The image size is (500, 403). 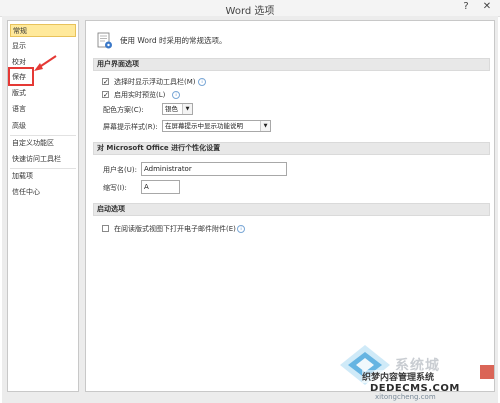 I want to click on sidebar-item-advanced: 高级, so click(x=19, y=126).